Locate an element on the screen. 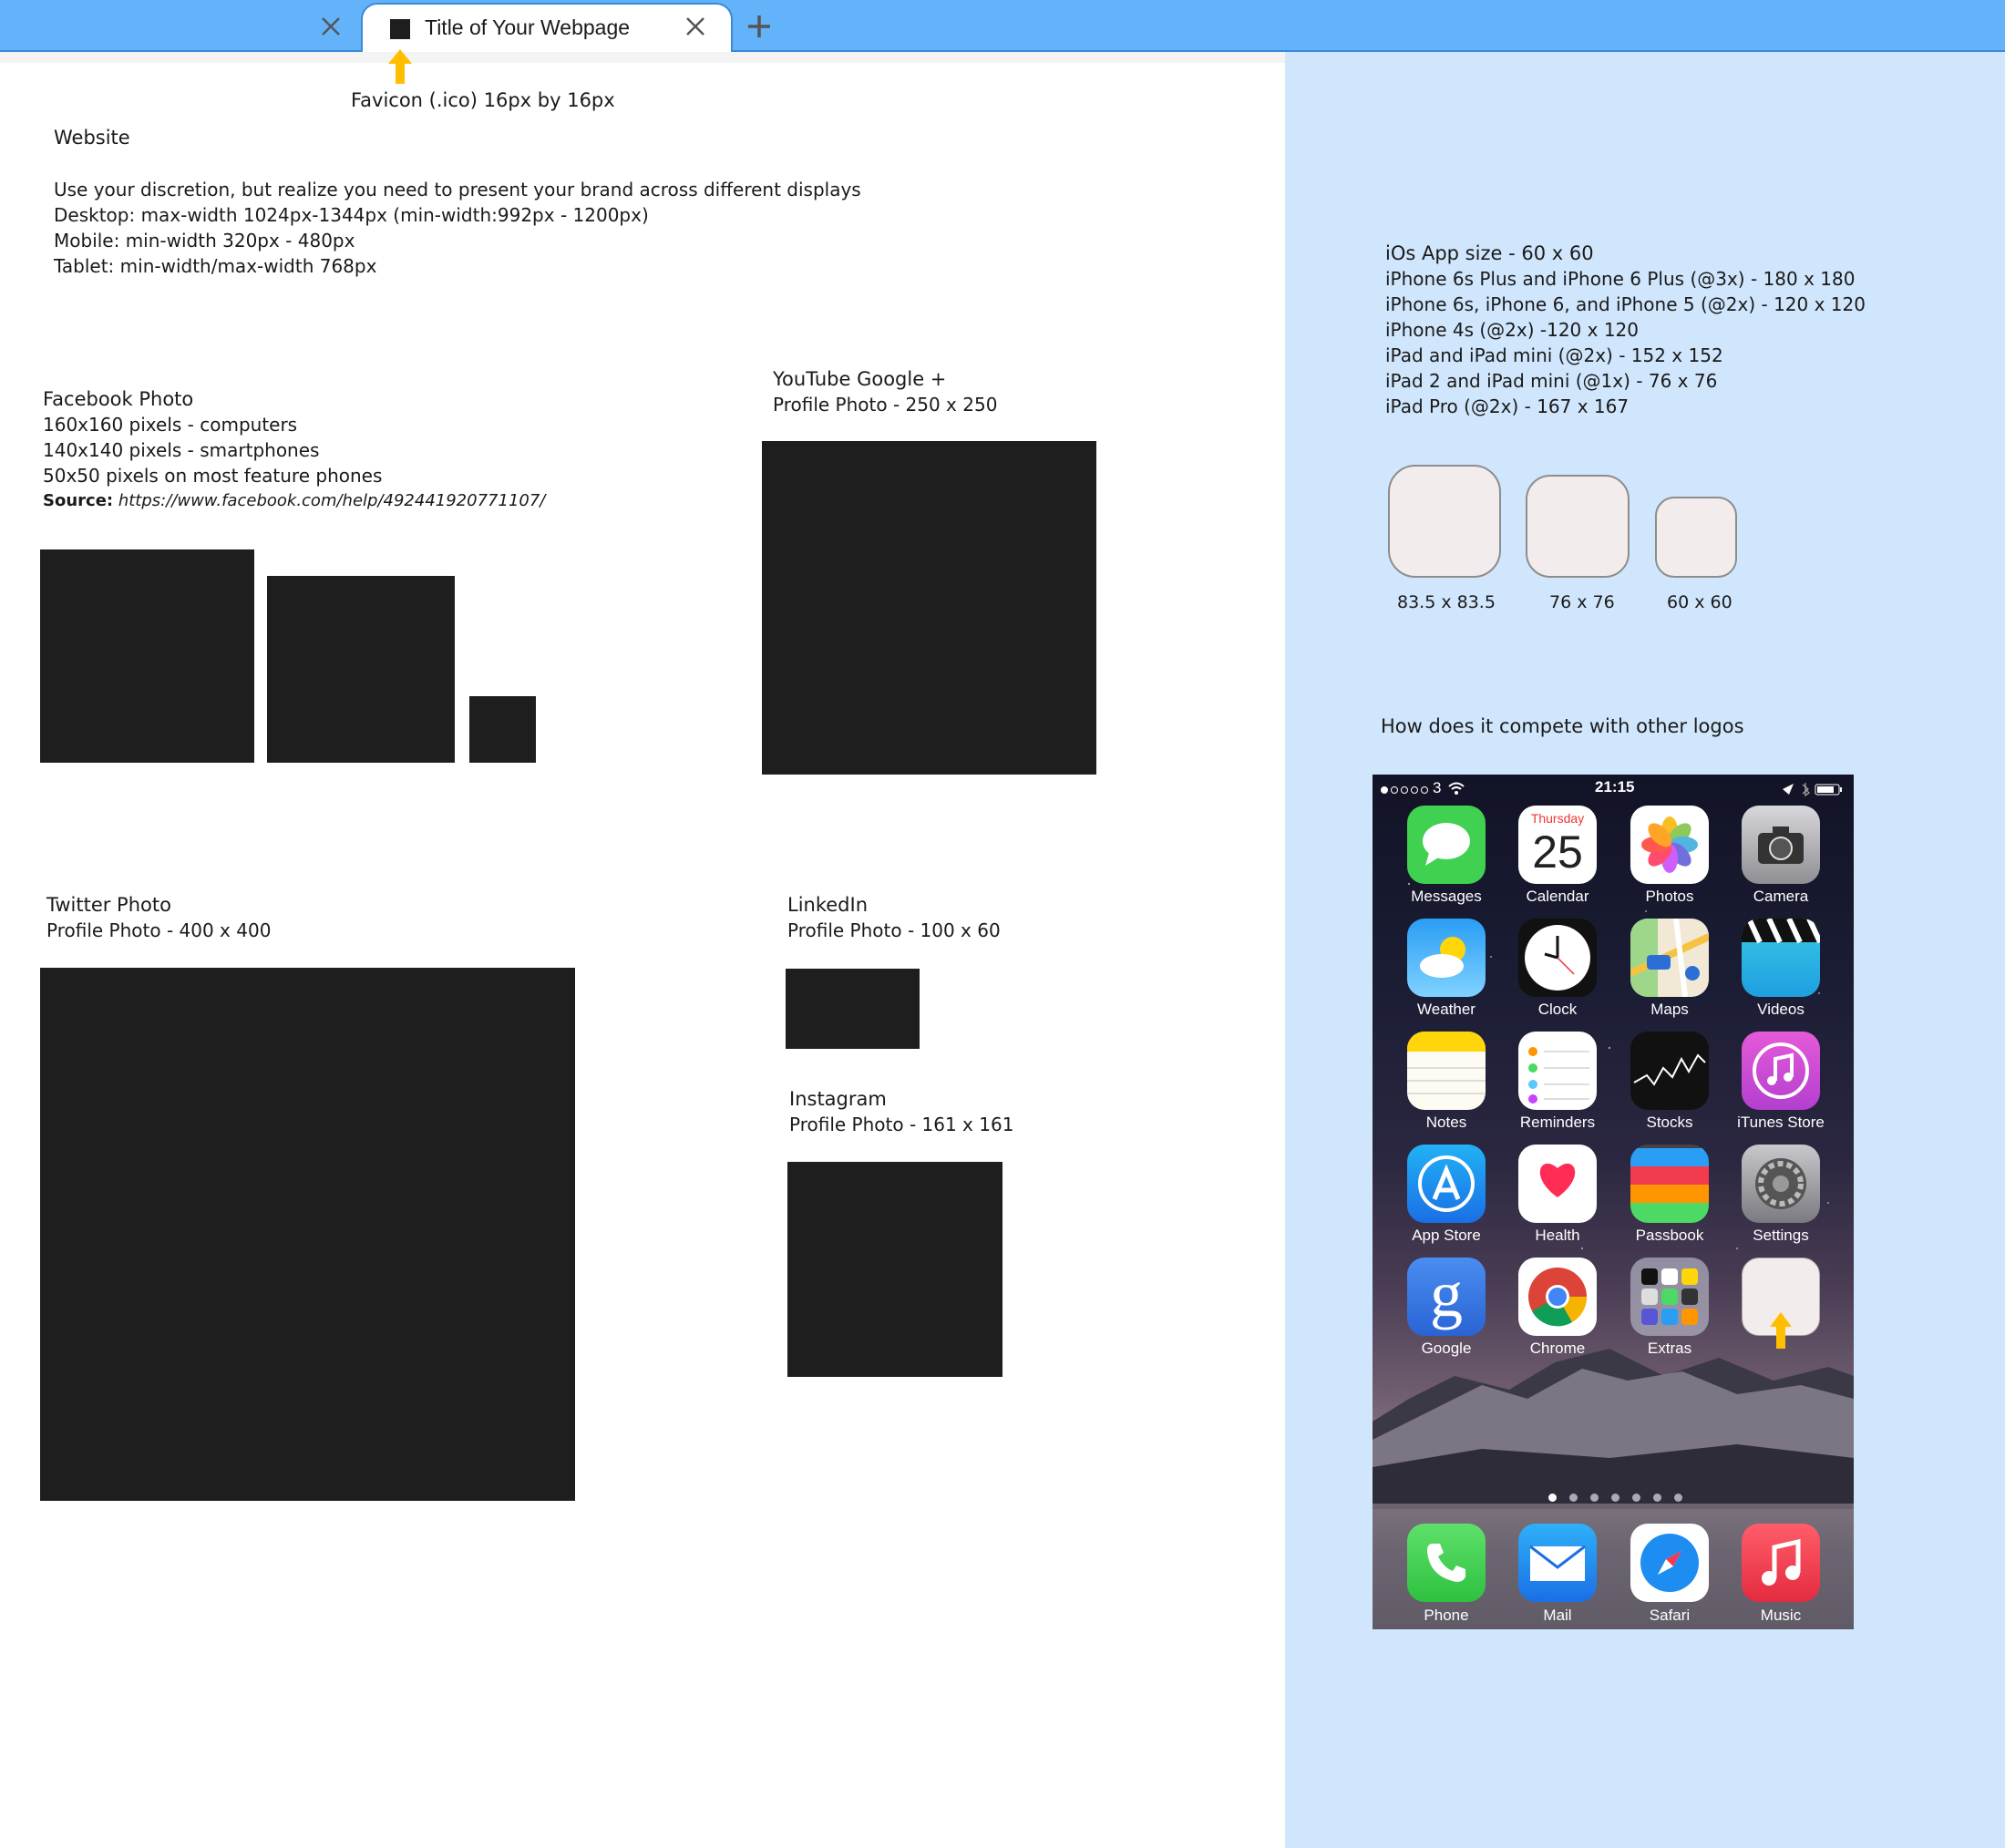 This screenshot has height=1848, width=2005. checklist-icon is located at coordinates (1558, 1075).